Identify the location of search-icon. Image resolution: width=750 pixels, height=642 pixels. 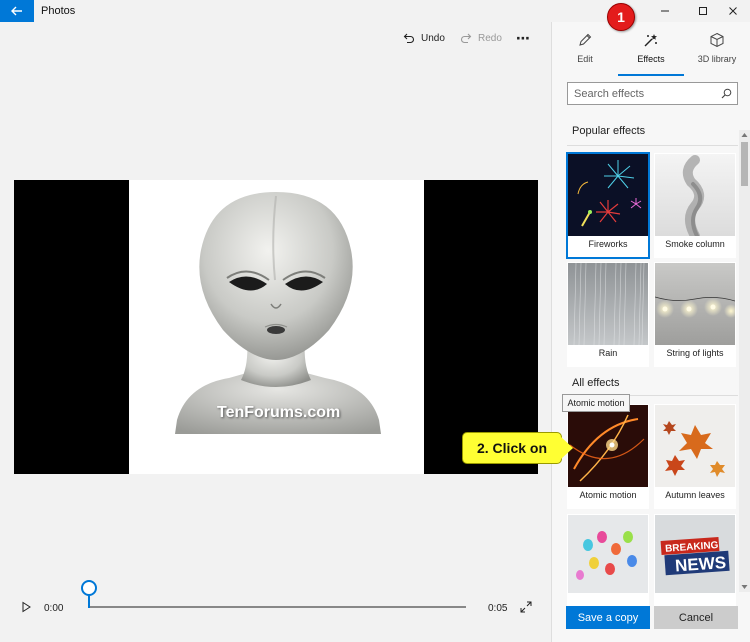
(726, 93).